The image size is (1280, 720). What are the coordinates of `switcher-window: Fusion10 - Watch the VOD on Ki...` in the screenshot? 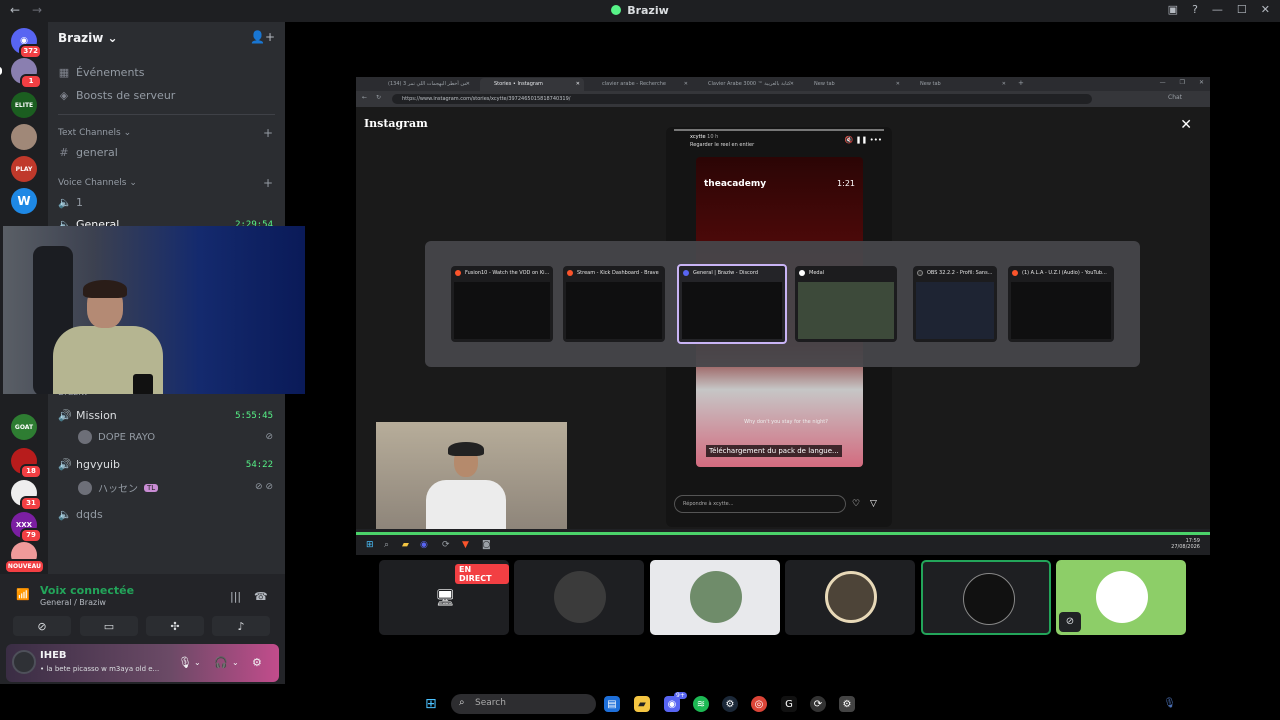 It's located at (502, 304).